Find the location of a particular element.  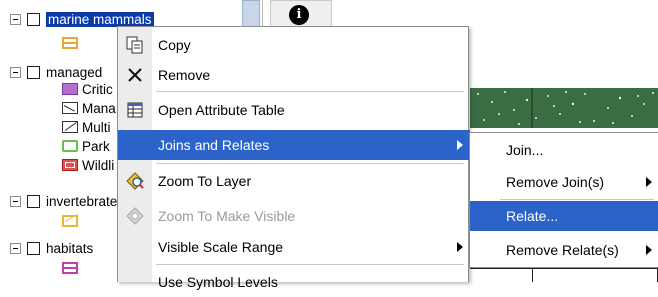

menu-item-label: Joins and Relates is located at coordinates (214, 145).